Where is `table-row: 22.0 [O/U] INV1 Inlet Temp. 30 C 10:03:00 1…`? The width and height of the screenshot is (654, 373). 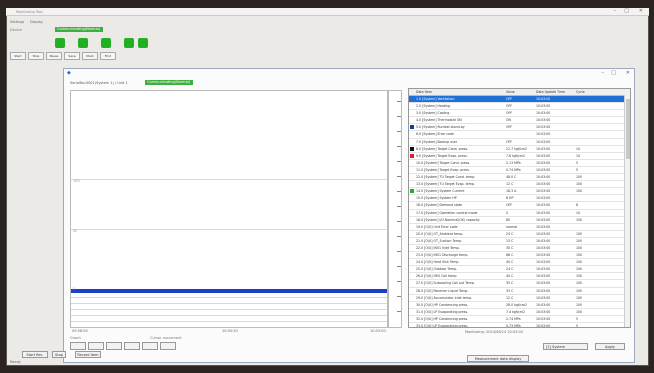 table-row: 22.0 [O/U] INV1 Inlet Temp. 30 C 10:03:00 1… is located at coordinates (519, 249).